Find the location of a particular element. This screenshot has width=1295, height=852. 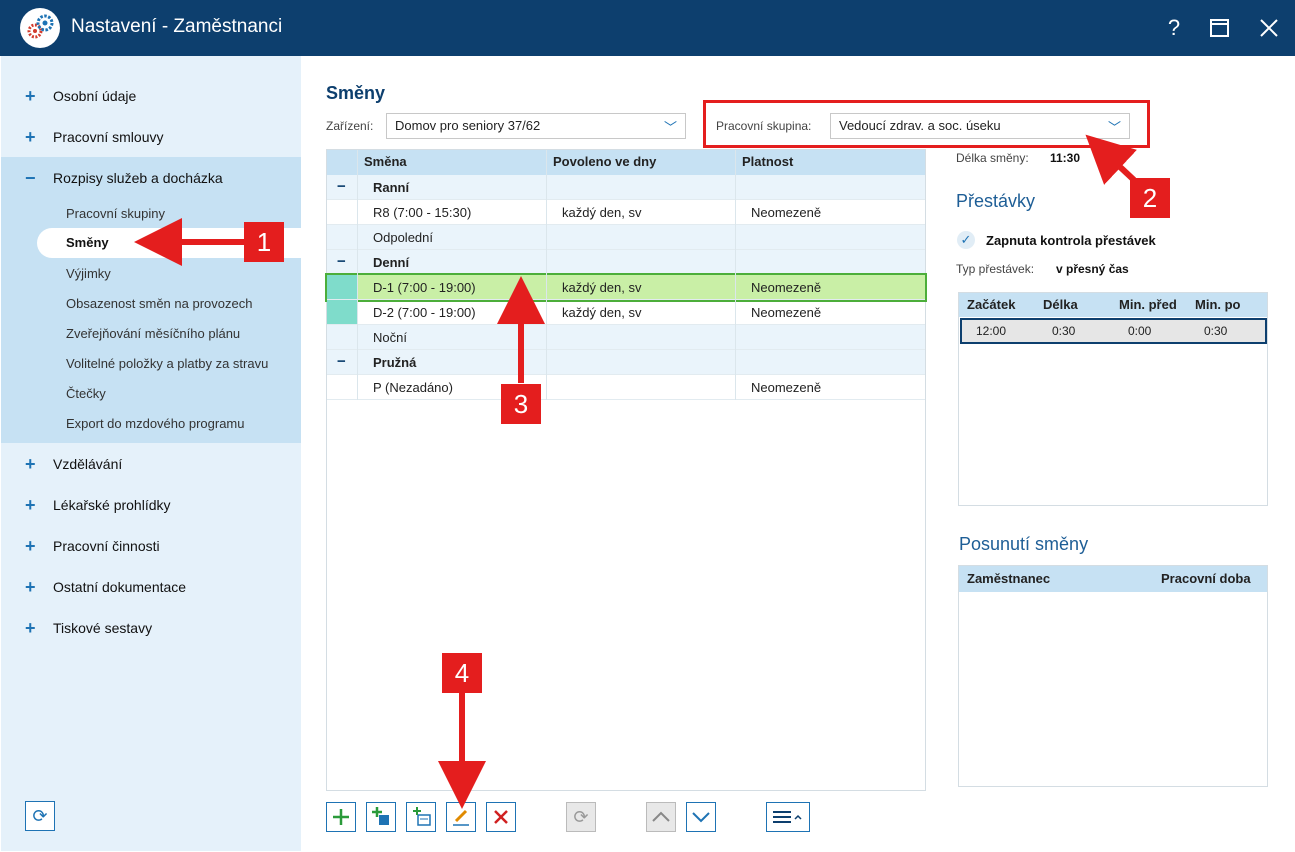

close-icon is located at coordinates (1269, 28).